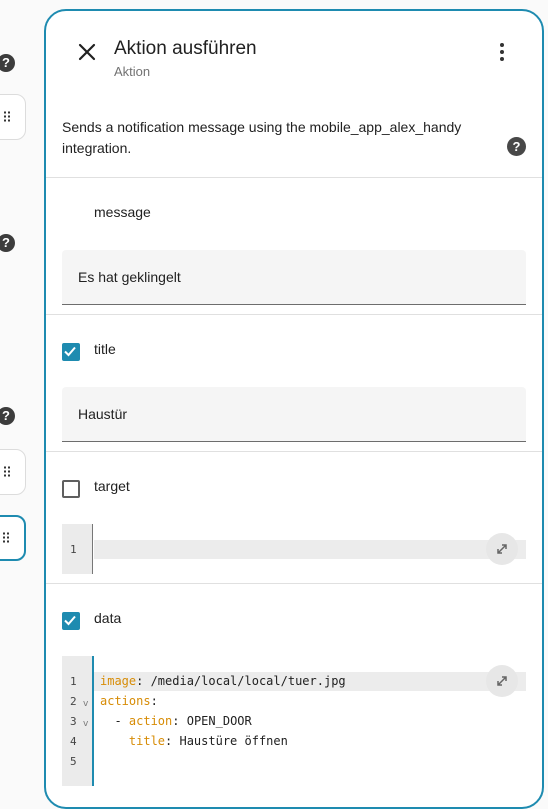  I want to click on message-value: Es hat geklingelt, so click(129, 277).